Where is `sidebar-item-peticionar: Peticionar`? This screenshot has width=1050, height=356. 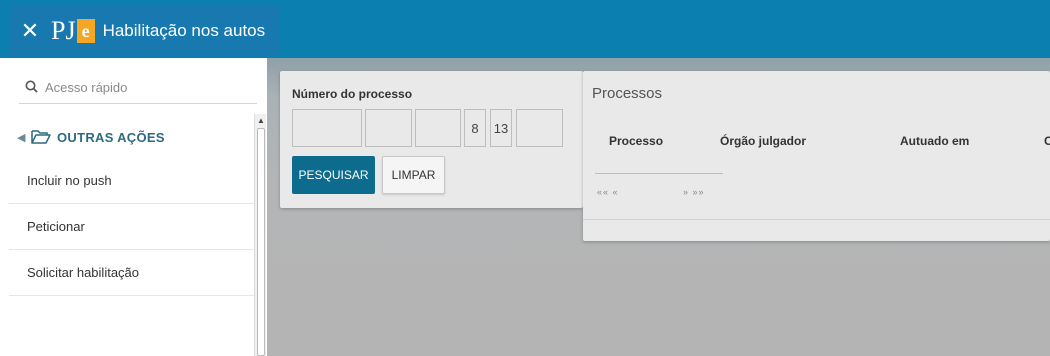
sidebar-item-peticionar: Peticionar is located at coordinates (132, 227).